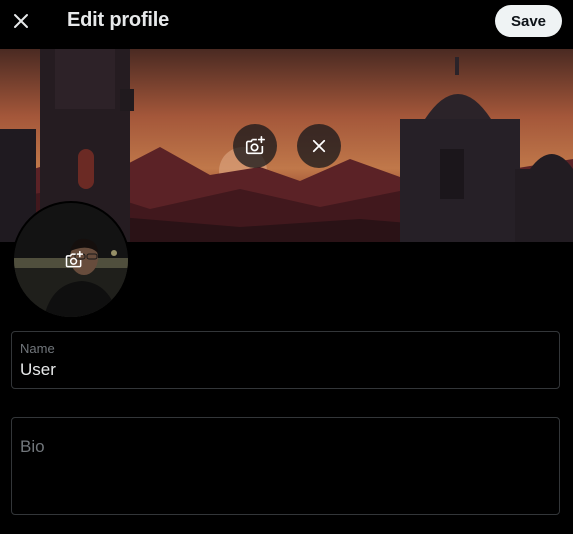  Describe the element at coordinates (528, 21) in the screenshot. I see `save-button: Save` at that location.